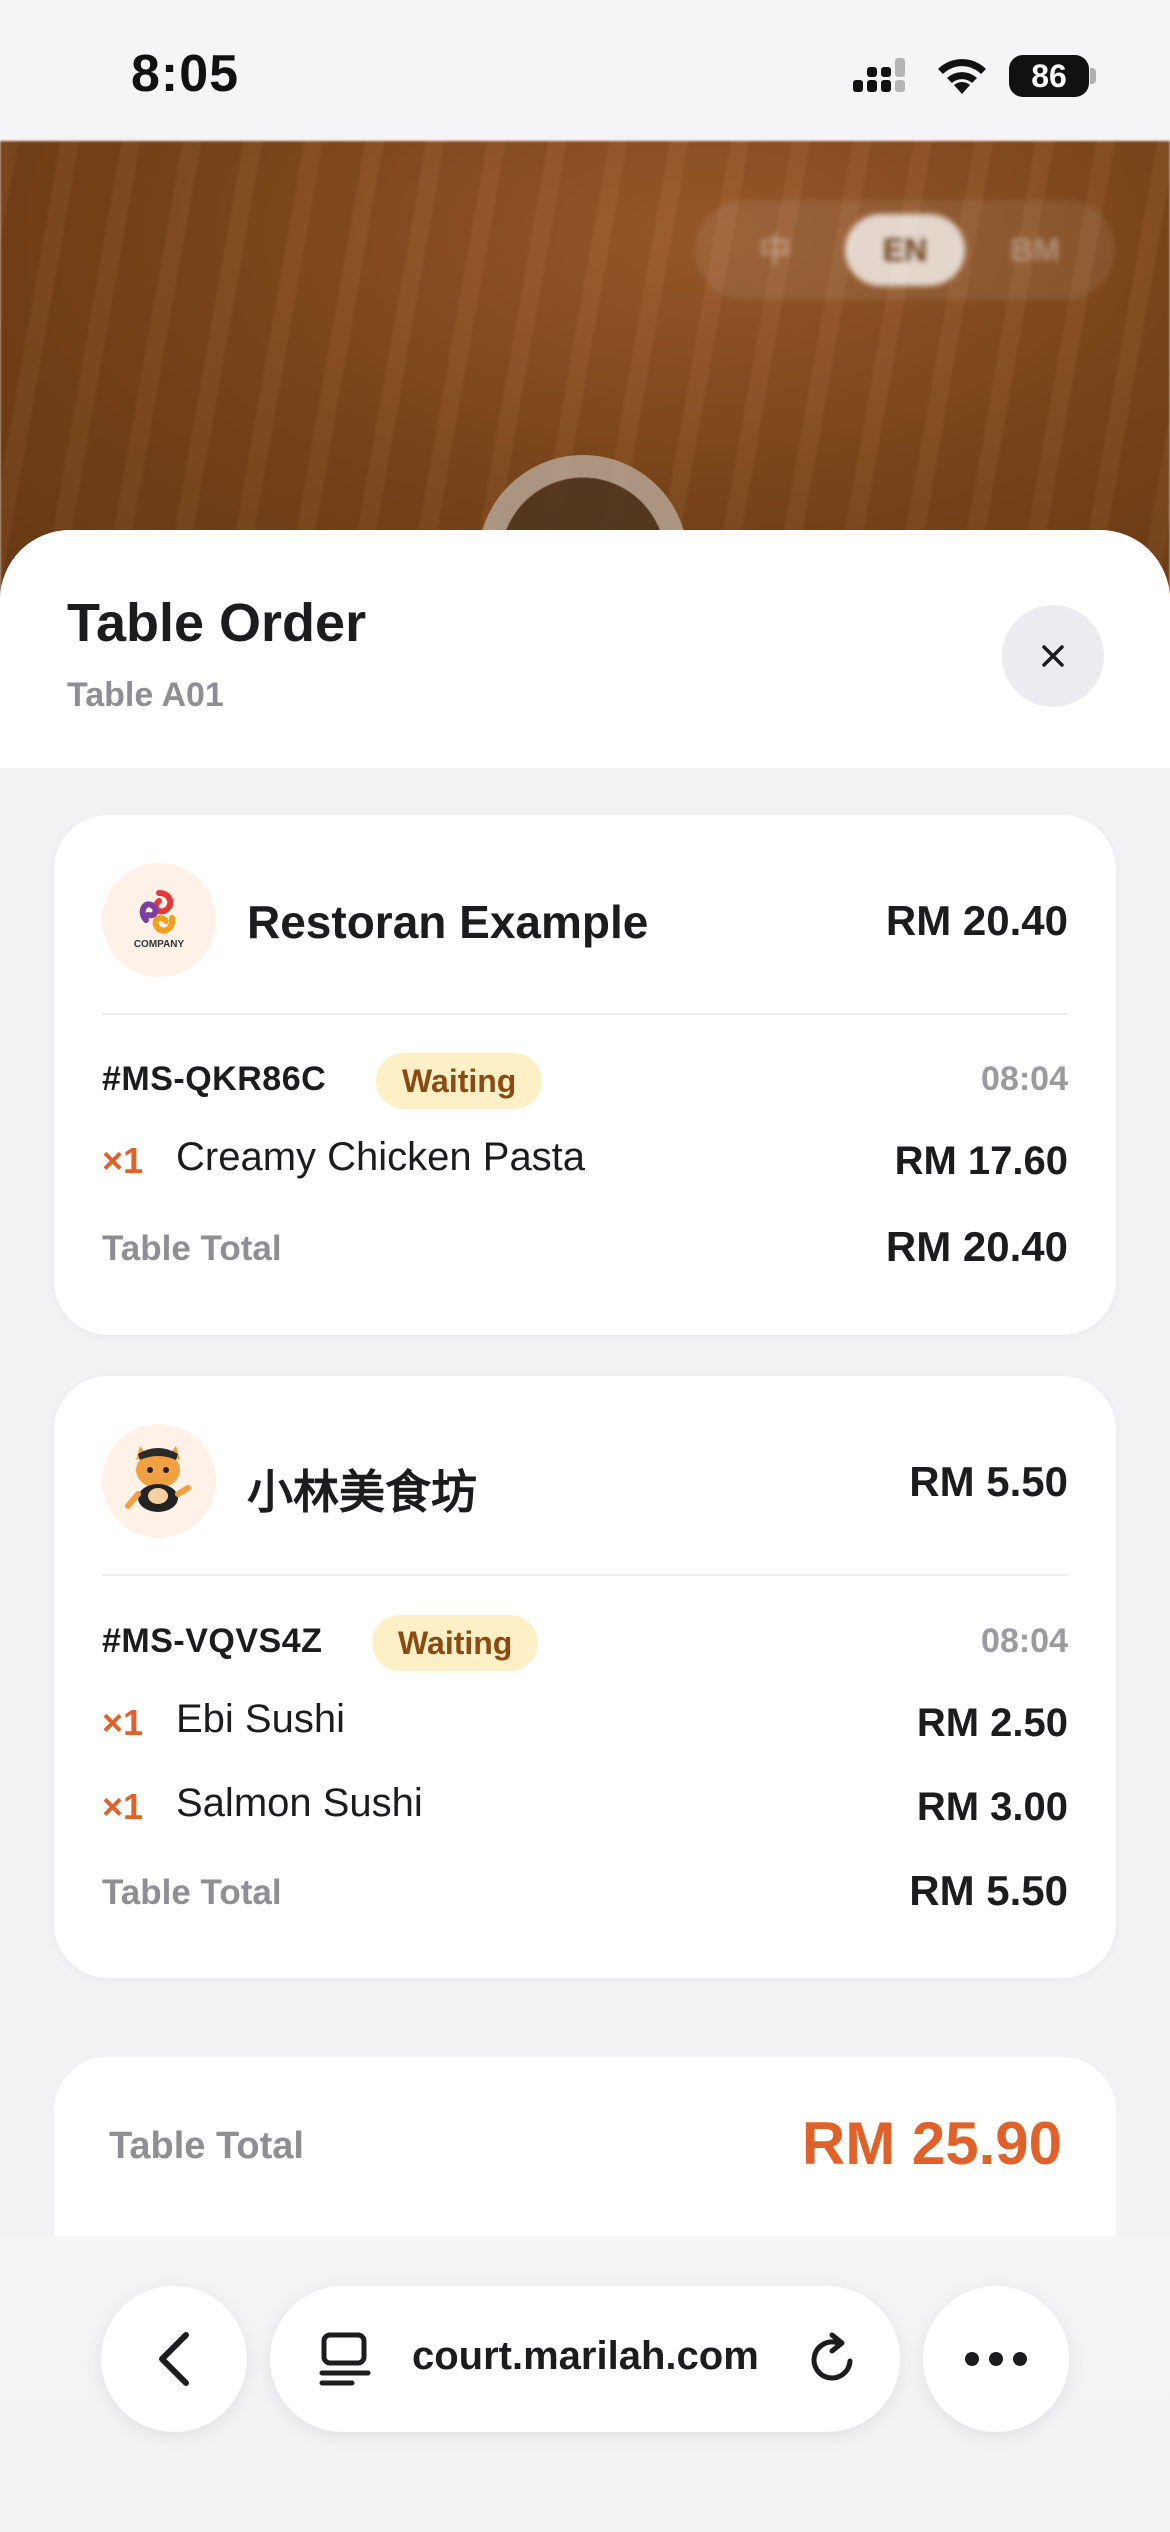  Describe the element at coordinates (585, 70) in the screenshot. I see `status-bar: 8:05 86` at that location.